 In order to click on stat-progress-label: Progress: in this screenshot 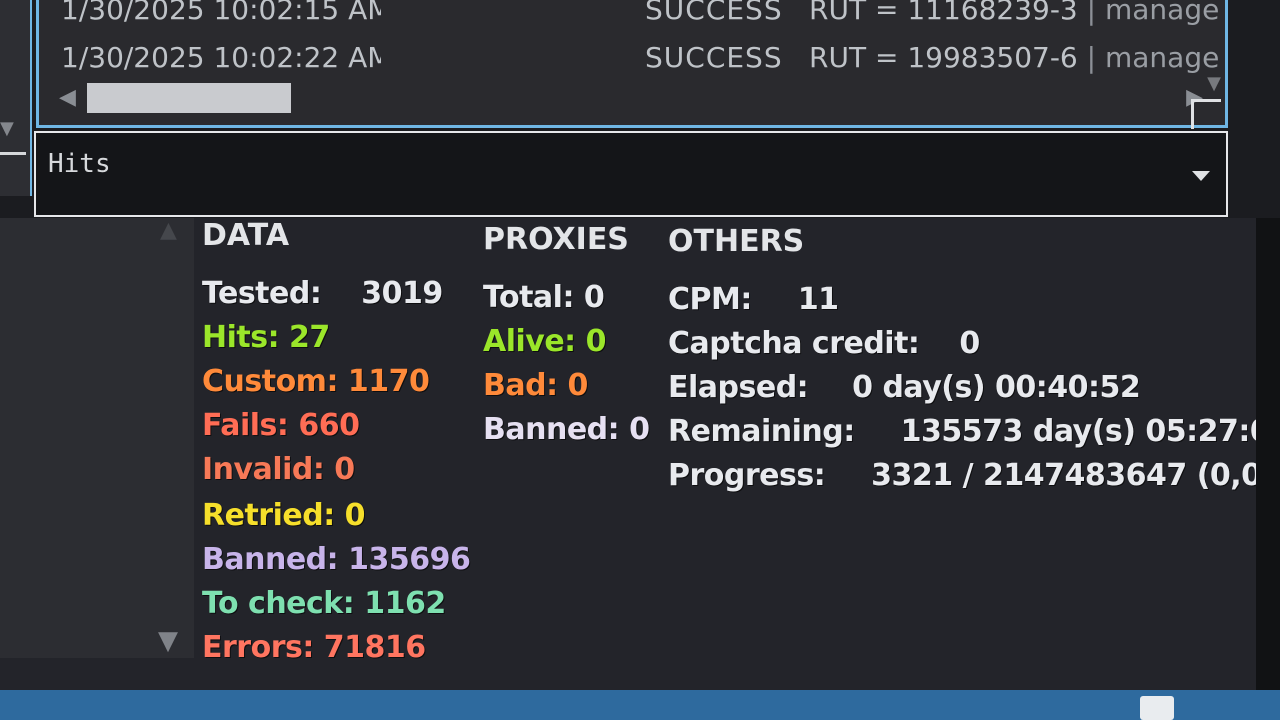, I will do `click(747, 475)`.